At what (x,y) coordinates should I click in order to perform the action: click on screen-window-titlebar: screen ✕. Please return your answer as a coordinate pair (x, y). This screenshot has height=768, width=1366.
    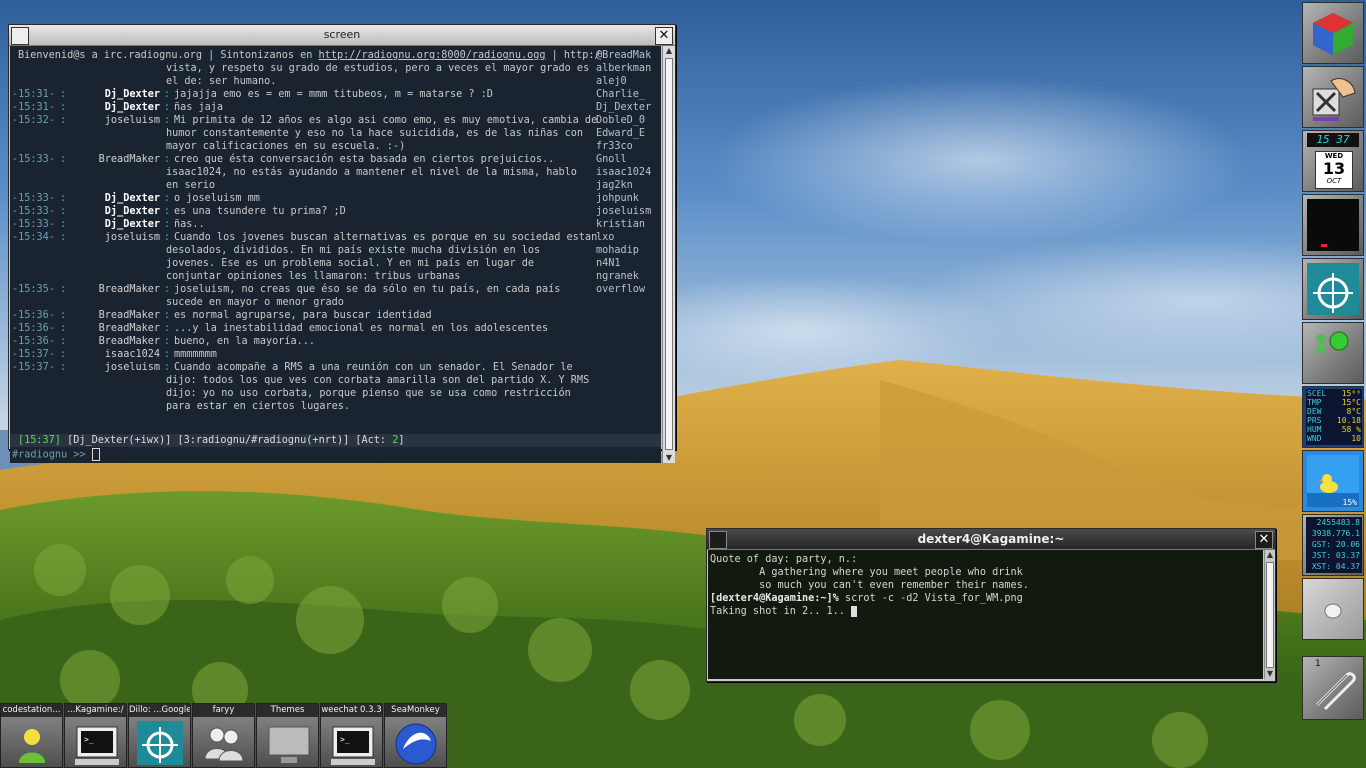
    Looking at the image, I should click on (342, 35).